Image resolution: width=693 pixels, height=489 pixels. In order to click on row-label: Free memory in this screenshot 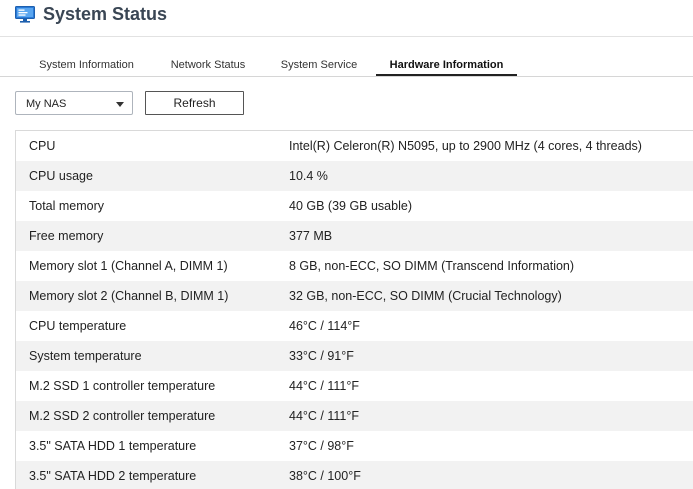, I will do `click(66, 236)`.